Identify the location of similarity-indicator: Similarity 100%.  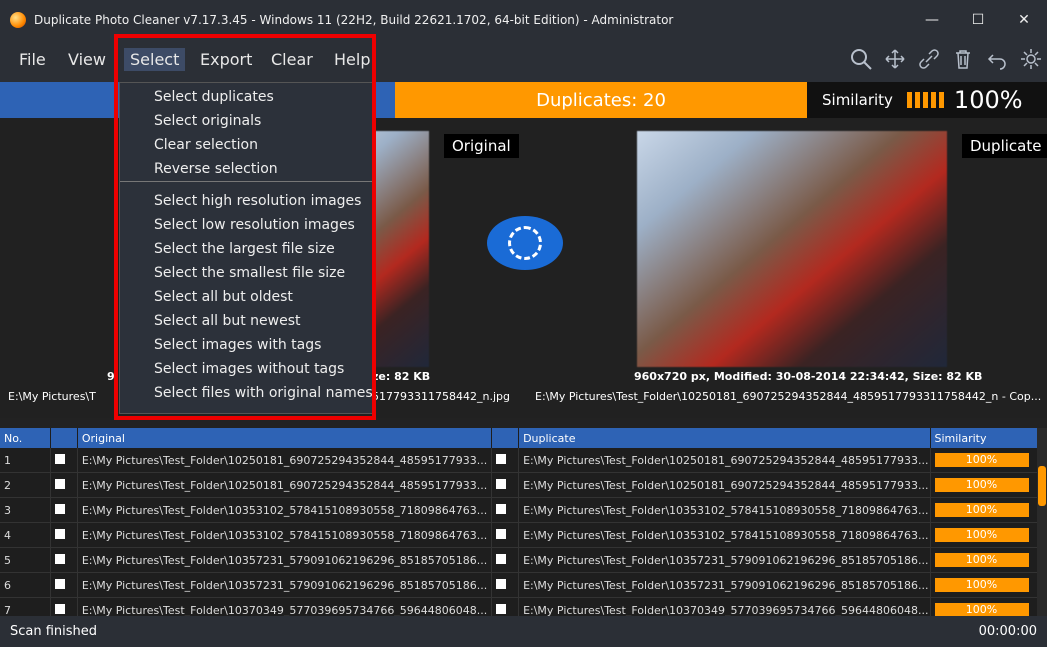
(927, 100).